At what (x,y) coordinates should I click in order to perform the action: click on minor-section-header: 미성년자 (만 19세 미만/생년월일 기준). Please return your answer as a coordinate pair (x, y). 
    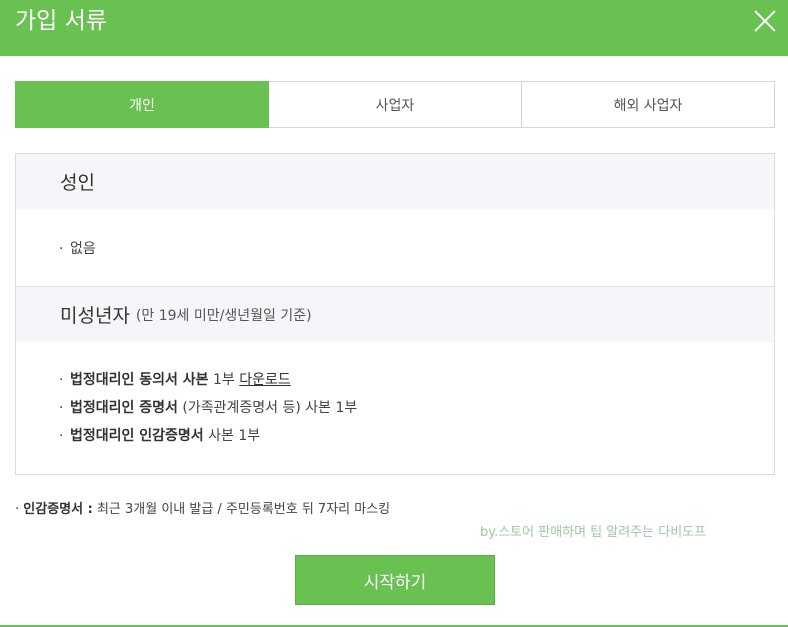
    Looking at the image, I should click on (395, 314).